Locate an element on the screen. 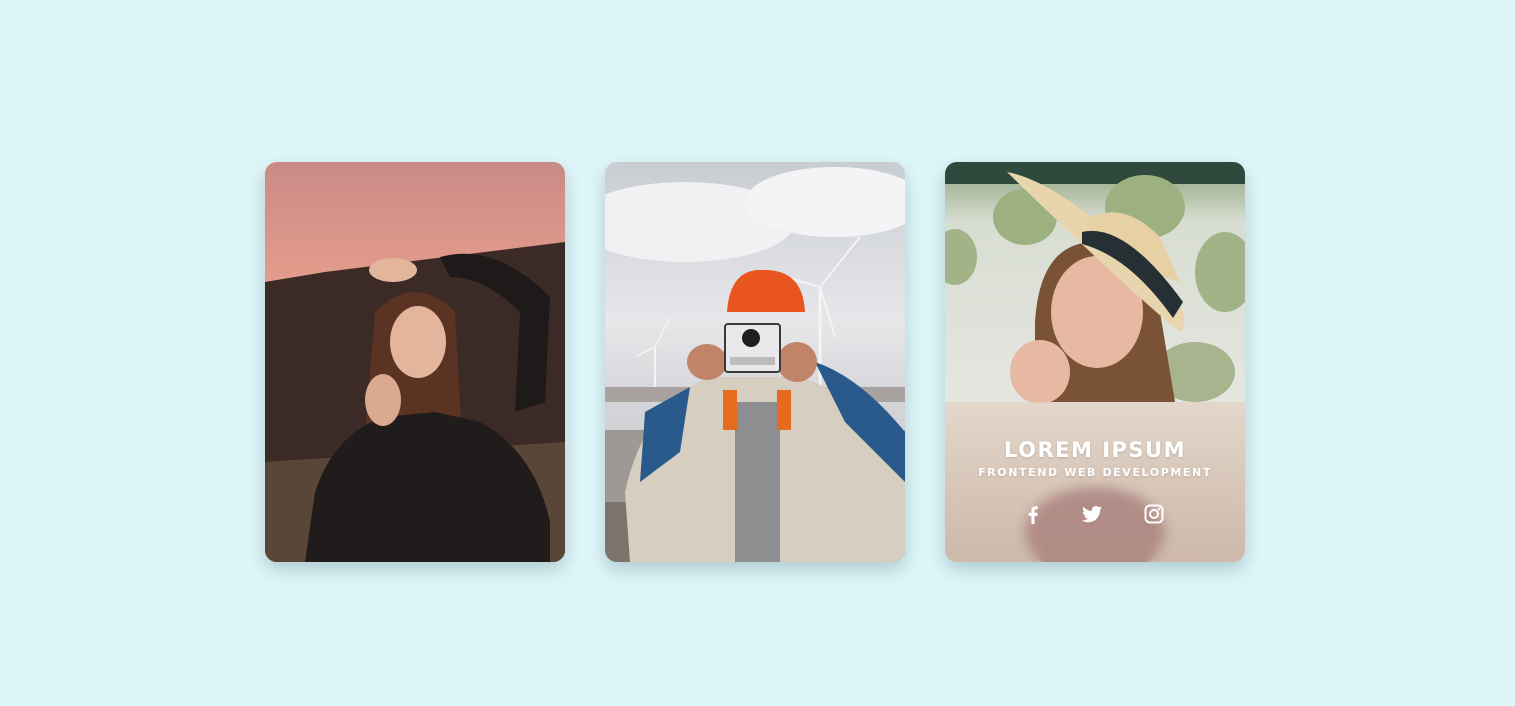 This screenshot has width=1515, height=706. profile-card-3: LOREM IPSUM FRONTEND WEB DEVELOPMENT is located at coordinates (1095, 362).